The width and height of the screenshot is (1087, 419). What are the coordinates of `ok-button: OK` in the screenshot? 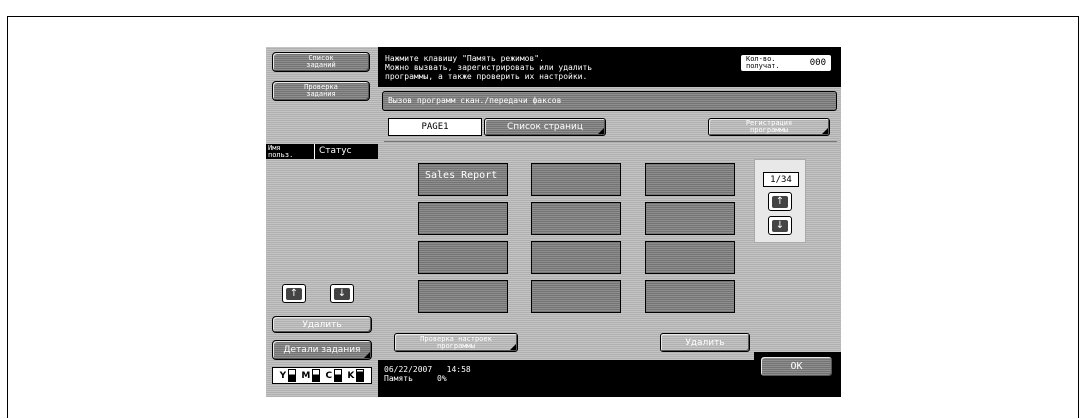 It's located at (796, 366).